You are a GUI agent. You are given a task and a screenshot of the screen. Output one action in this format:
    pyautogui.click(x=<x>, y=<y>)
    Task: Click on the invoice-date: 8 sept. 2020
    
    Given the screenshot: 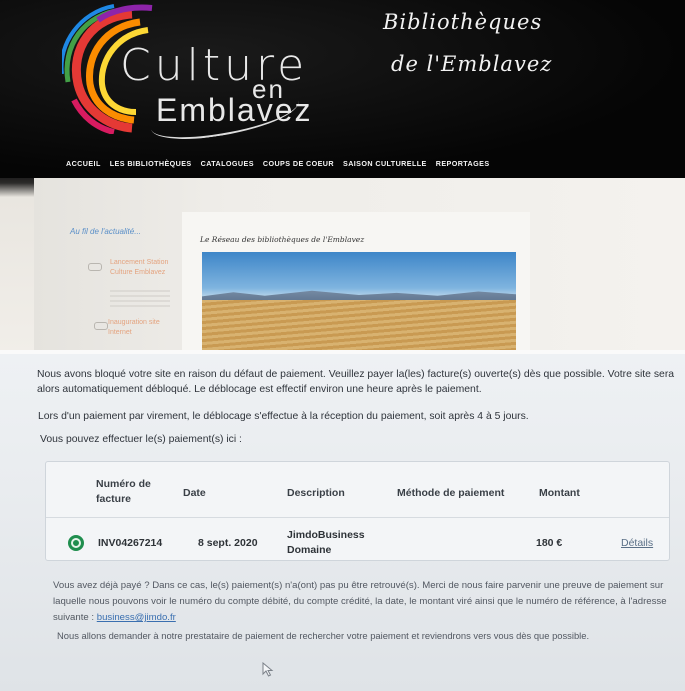 What is the action you would take?
    pyautogui.click(x=228, y=543)
    